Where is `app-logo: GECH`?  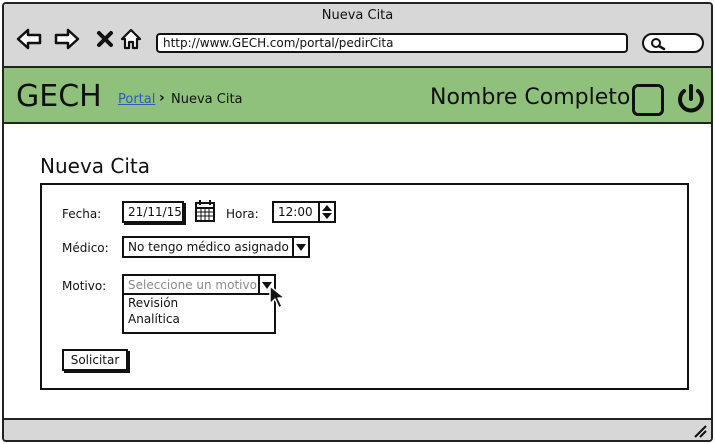 app-logo: GECH is located at coordinates (59, 97).